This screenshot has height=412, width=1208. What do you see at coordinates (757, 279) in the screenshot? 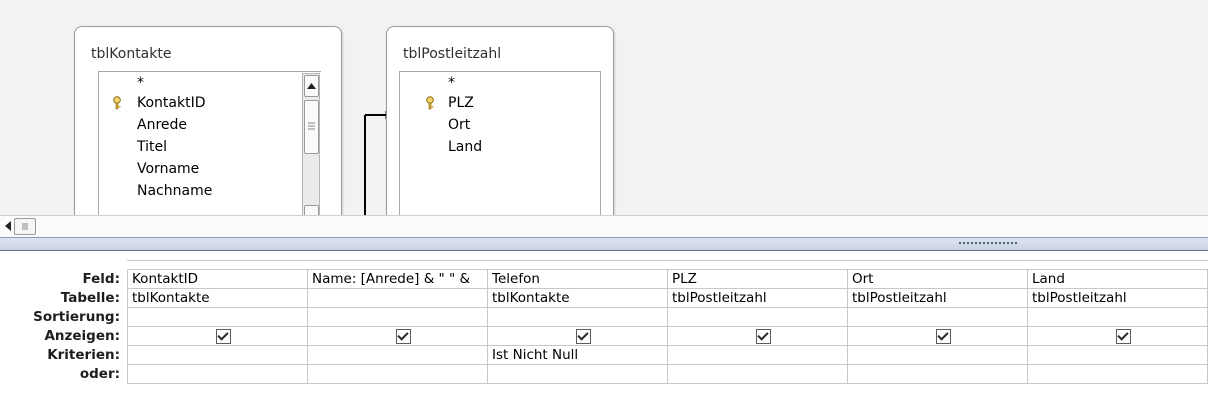
I see `grid-cell-feld: PLZ` at bounding box center [757, 279].